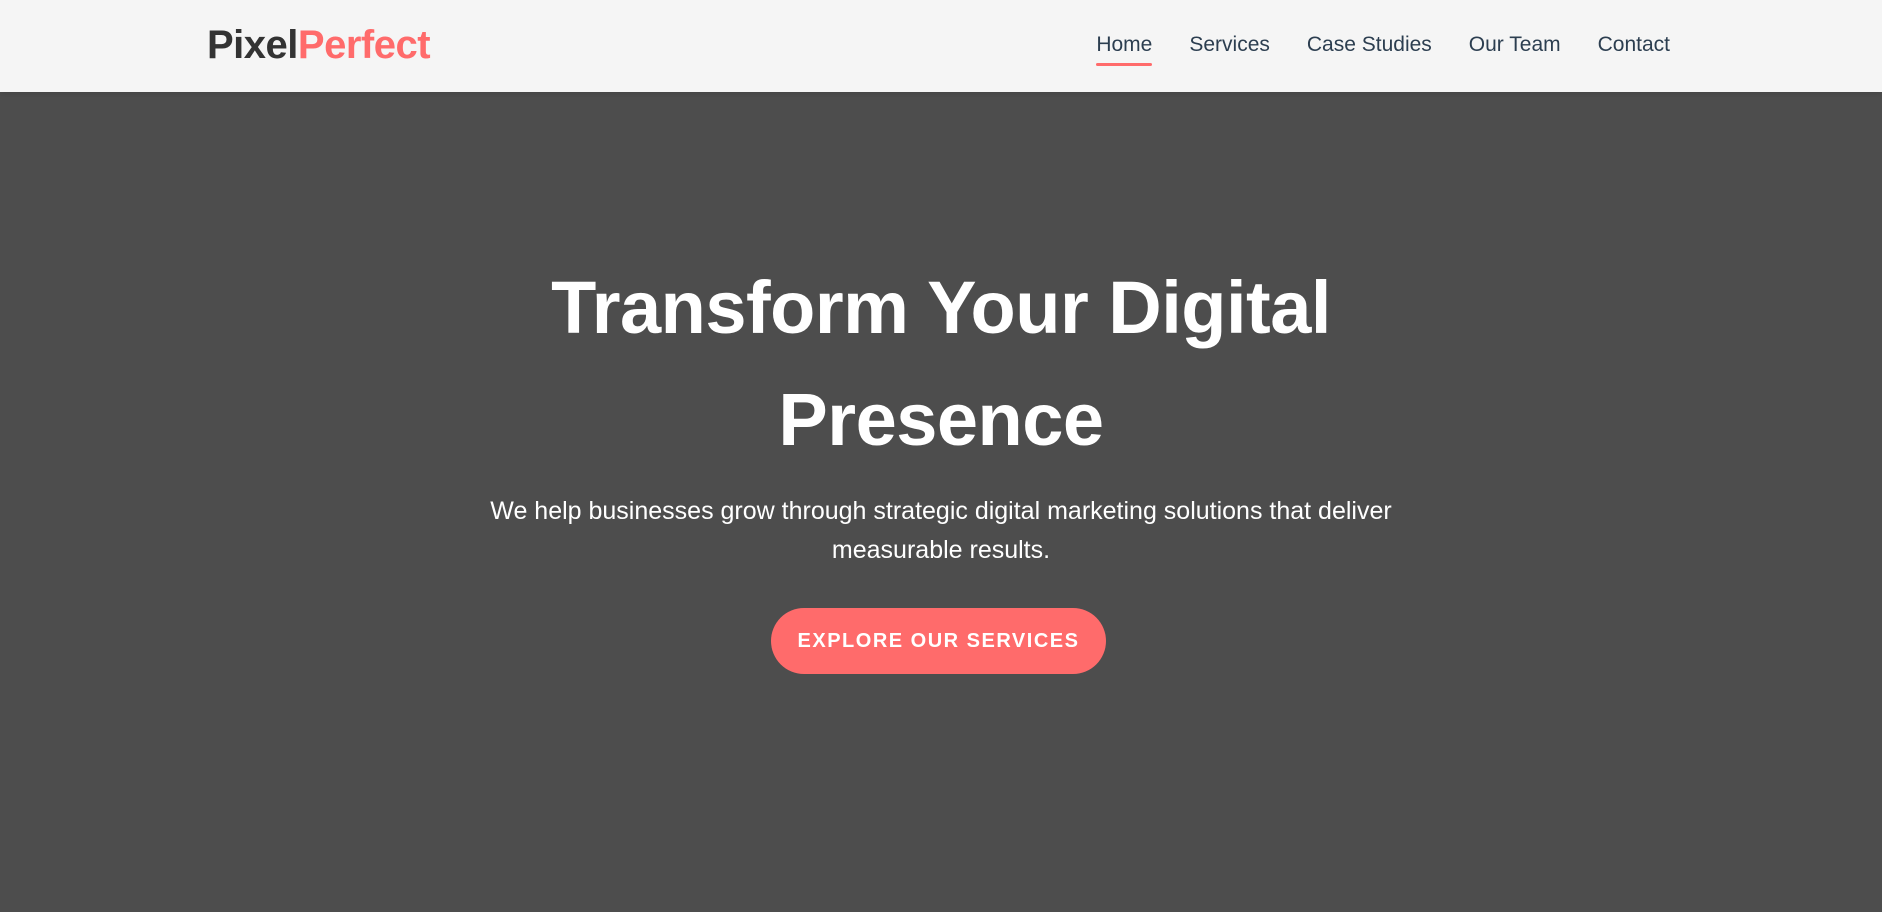  What do you see at coordinates (364, 45) in the screenshot?
I see `logo-text-perfect: Perfect` at bounding box center [364, 45].